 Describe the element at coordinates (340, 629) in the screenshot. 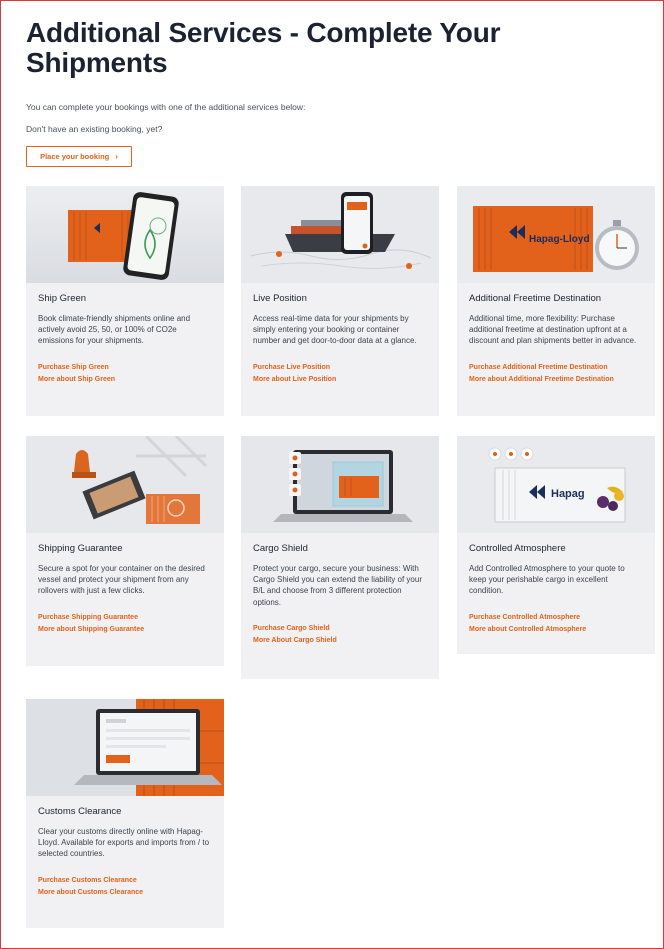

I see `purchase-cargo-shield-link: Purchase Cargo Shield` at that location.